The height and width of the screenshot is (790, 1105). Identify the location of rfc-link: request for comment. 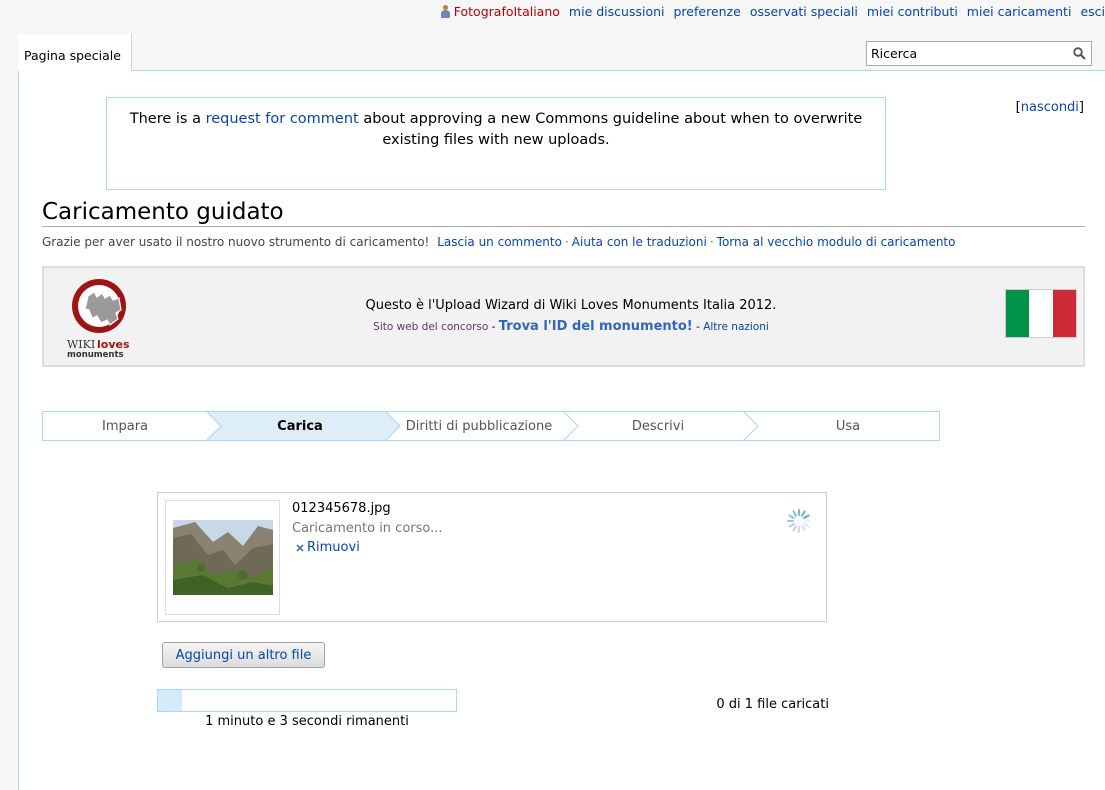
(282, 119).